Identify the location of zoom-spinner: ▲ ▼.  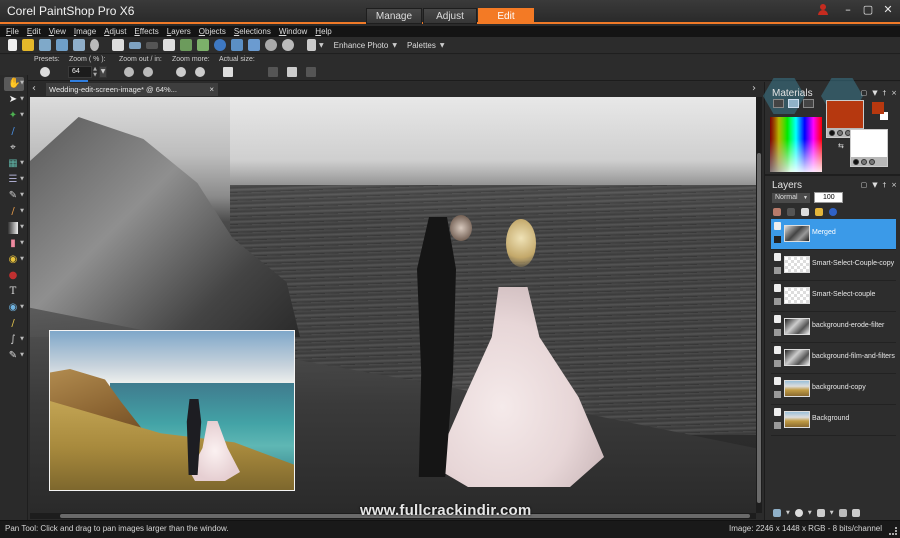
(95, 72).